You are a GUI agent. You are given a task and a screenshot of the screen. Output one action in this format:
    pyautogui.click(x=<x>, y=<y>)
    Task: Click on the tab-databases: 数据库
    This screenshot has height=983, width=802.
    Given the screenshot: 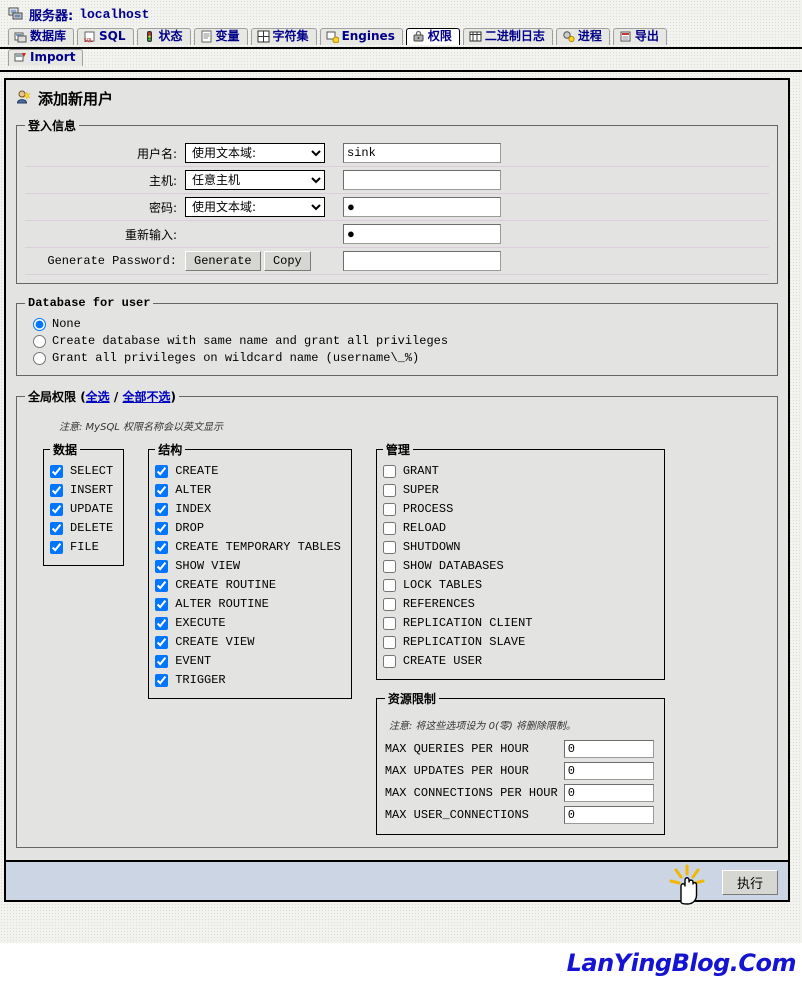 What is the action you would take?
    pyautogui.click(x=41, y=36)
    